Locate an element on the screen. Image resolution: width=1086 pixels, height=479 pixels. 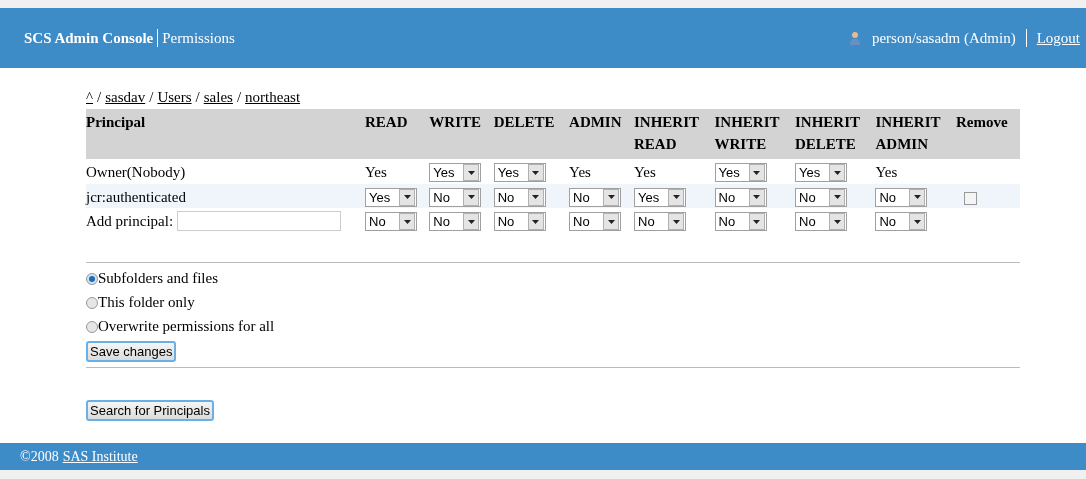
user-icon is located at coordinates (854, 38).